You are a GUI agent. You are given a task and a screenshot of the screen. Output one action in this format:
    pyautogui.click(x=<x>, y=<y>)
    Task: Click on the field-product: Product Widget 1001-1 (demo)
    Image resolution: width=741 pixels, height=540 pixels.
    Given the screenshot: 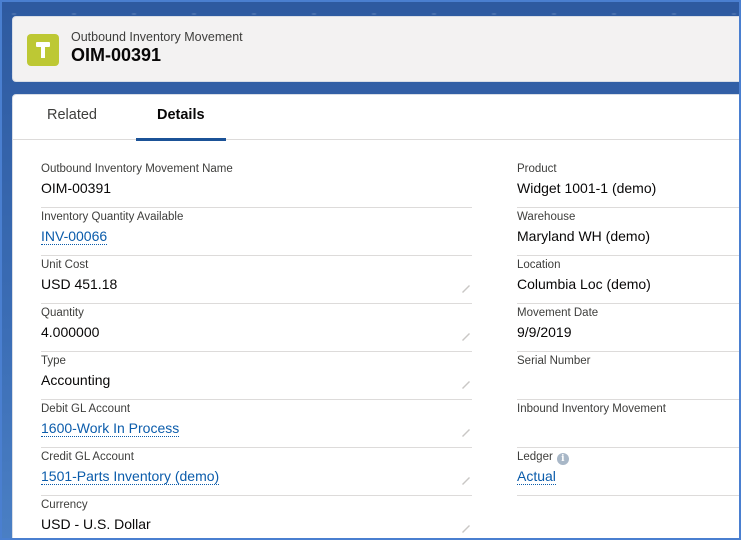 What is the action you would take?
    pyautogui.click(x=628, y=184)
    